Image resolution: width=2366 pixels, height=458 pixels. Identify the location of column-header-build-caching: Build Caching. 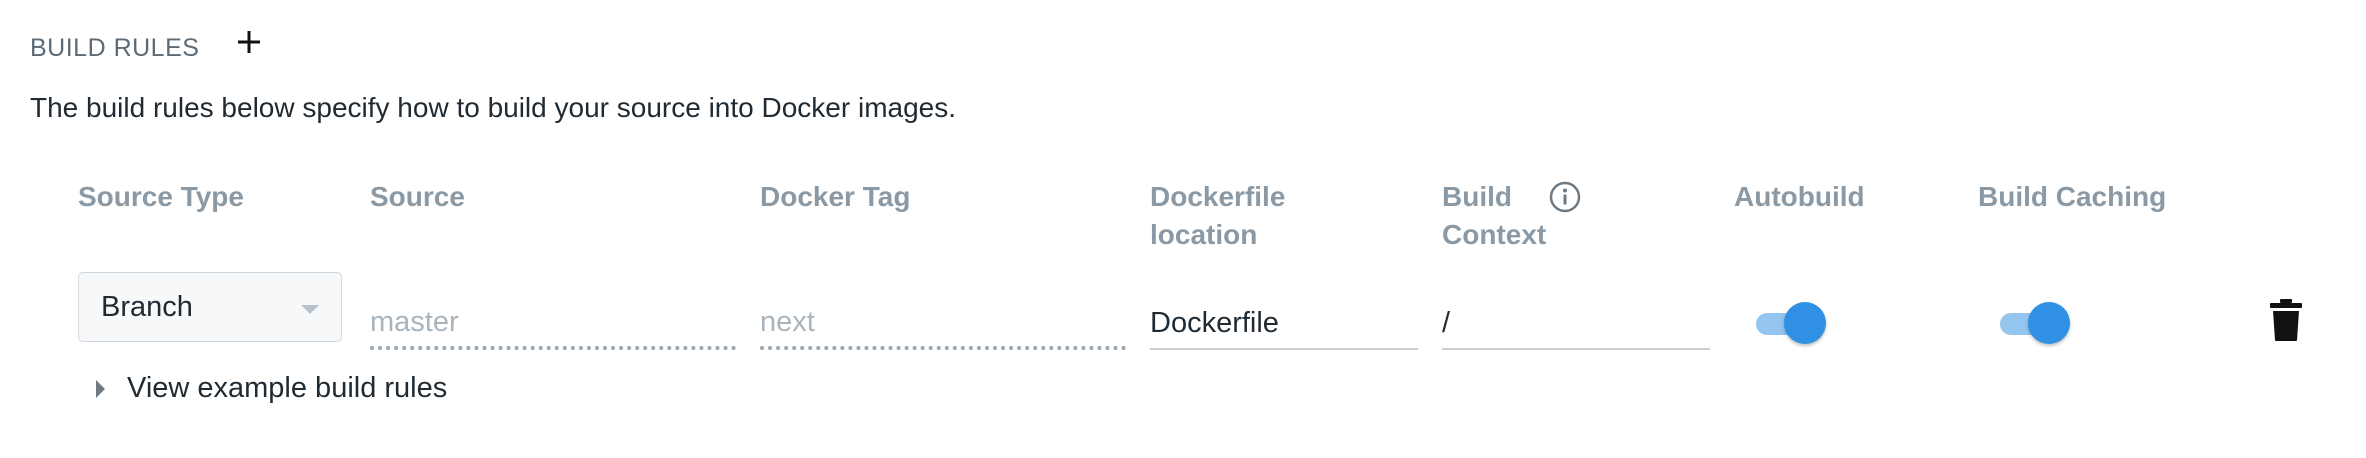
(2072, 196).